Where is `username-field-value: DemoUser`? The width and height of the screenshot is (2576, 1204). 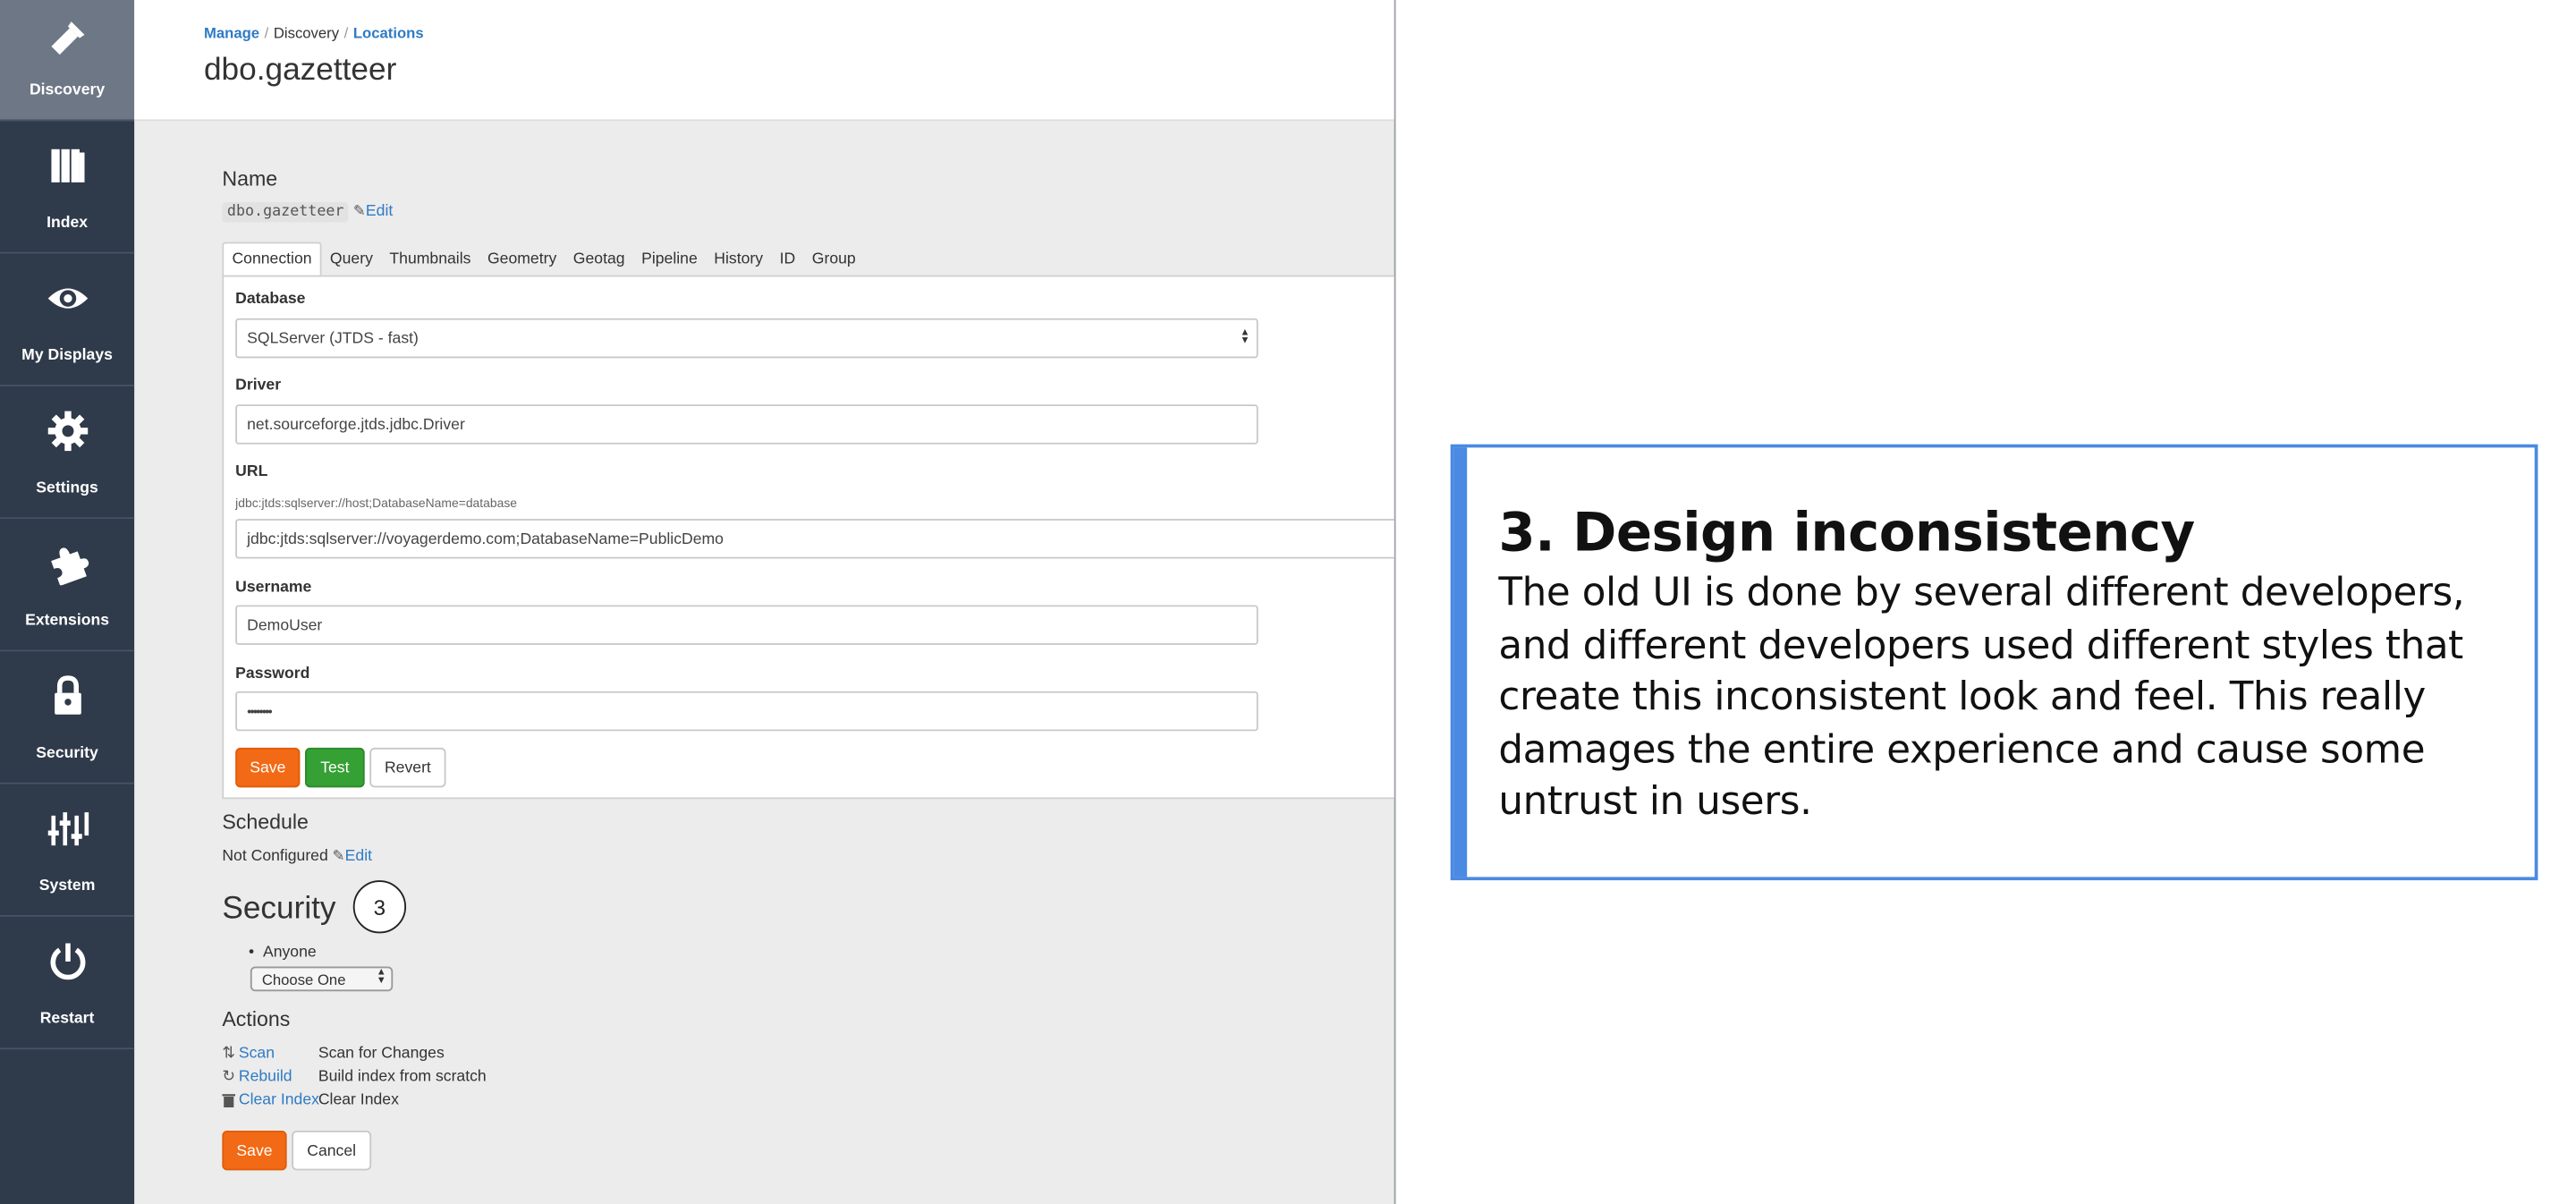 username-field-value: DemoUser is located at coordinates (285, 624).